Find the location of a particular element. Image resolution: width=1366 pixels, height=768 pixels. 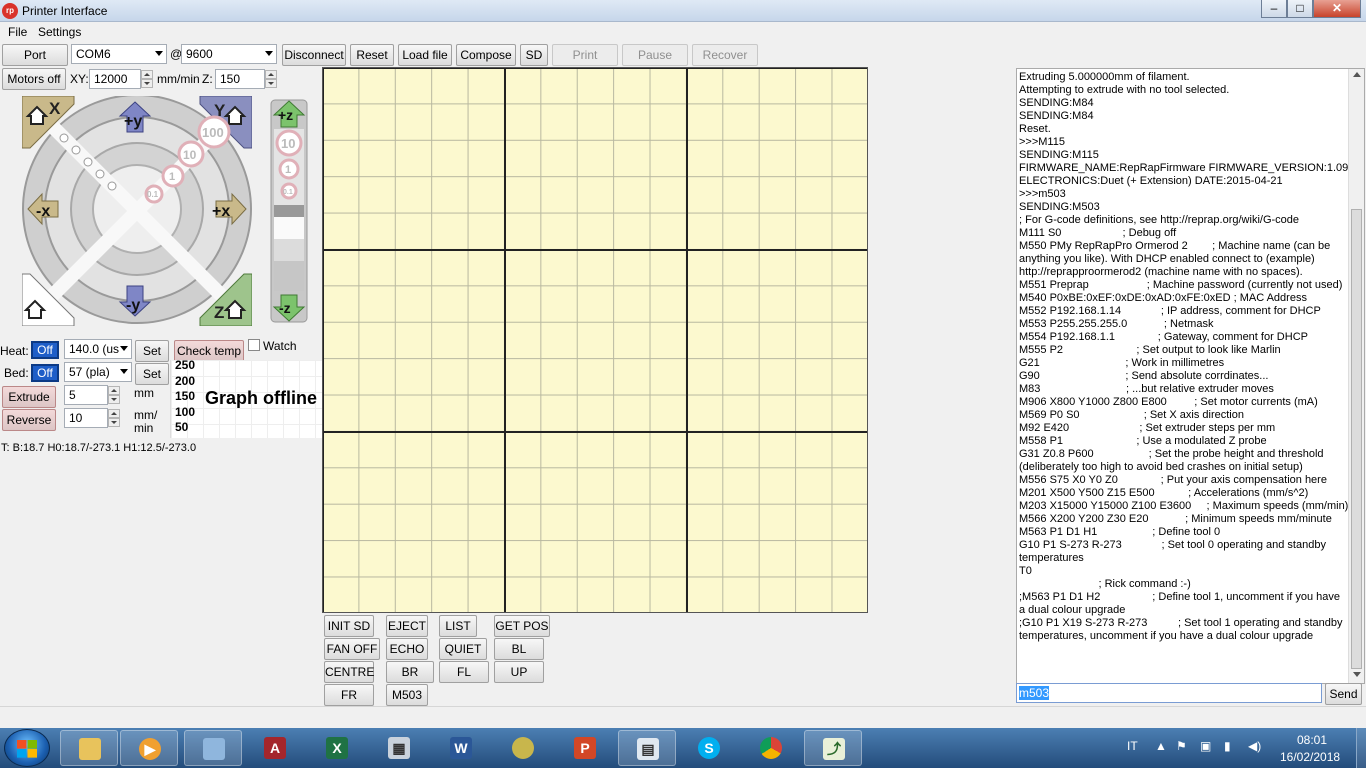

tray-expand-icon: ▲ is located at coordinates (1161, 746).